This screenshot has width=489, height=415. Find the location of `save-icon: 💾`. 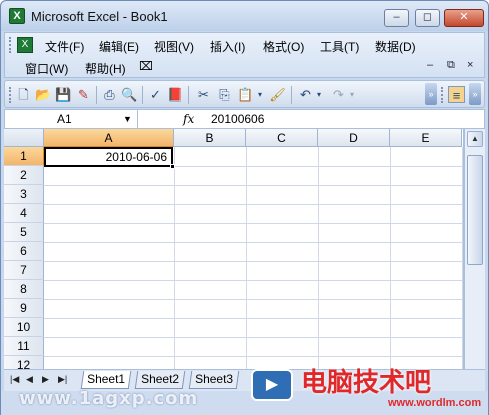

save-icon: 💾 is located at coordinates (63, 94).